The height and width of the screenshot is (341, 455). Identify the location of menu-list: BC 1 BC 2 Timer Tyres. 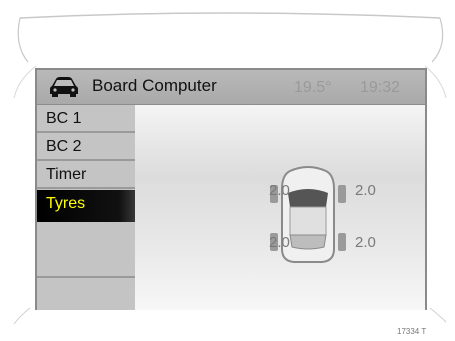
(92, 207).